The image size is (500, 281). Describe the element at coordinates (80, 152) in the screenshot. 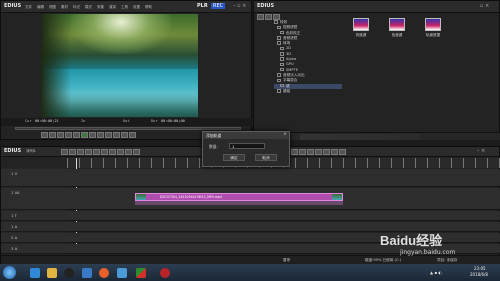

I see `save-icon` at that location.